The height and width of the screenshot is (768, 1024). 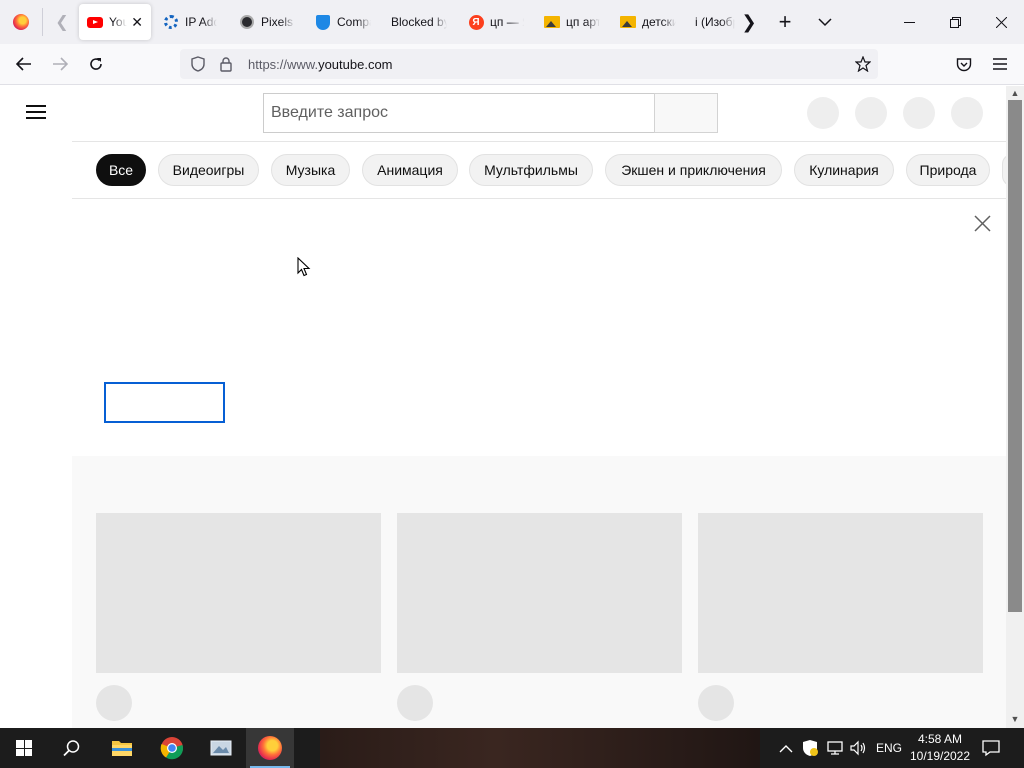 I want to click on menu-icon, so click(x=1000, y=64).